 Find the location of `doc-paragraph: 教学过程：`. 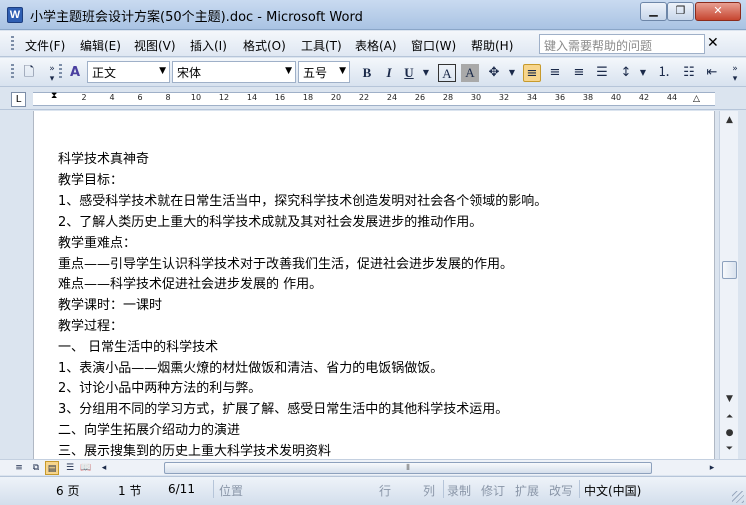

doc-paragraph: 教学过程： is located at coordinates (90, 324).